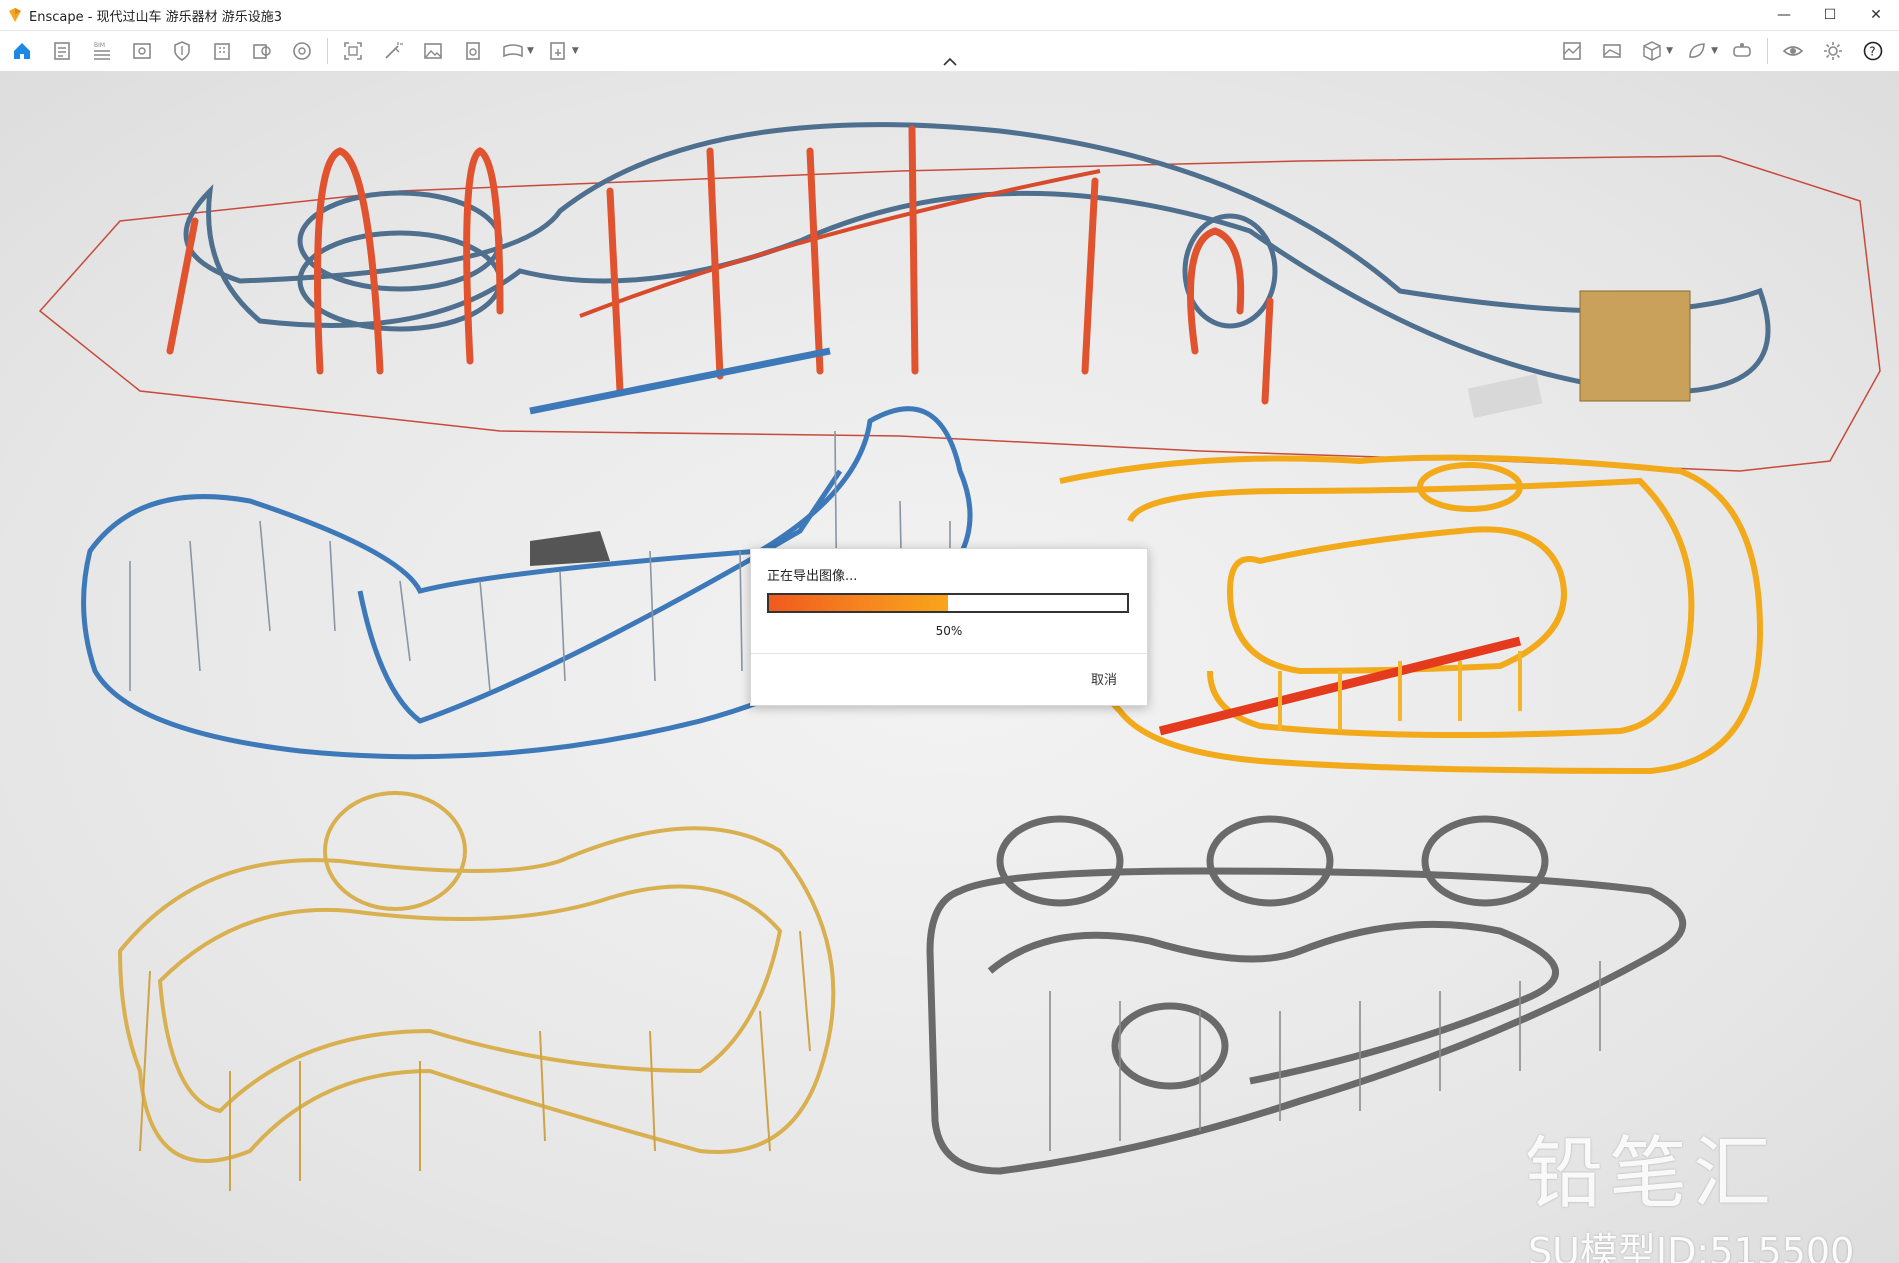  What do you see at coordinates (433, 51) in the screenshot?
I see `image-icon` at bounding box center [433, 51].